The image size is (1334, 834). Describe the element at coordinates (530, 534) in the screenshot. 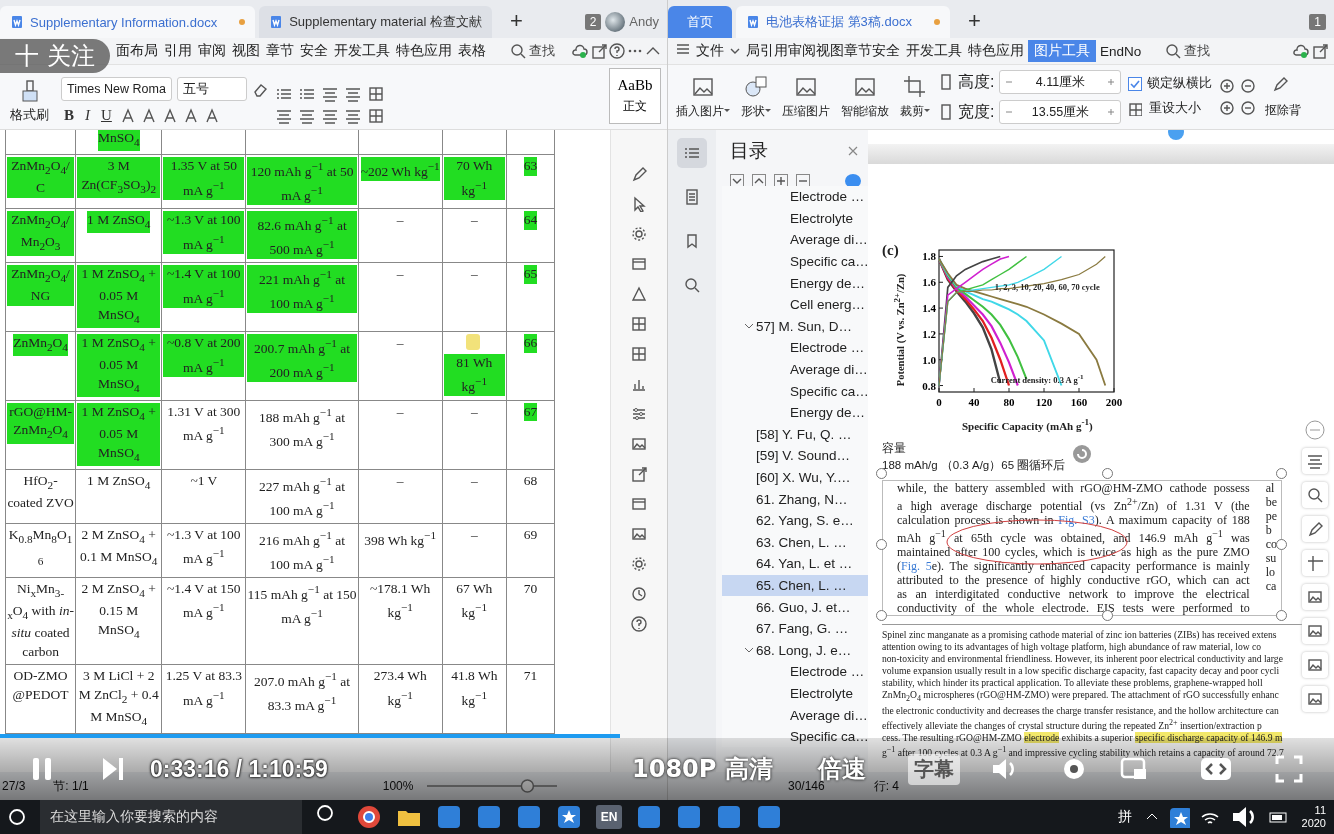

I see `table-cell-text: 69` at that location.